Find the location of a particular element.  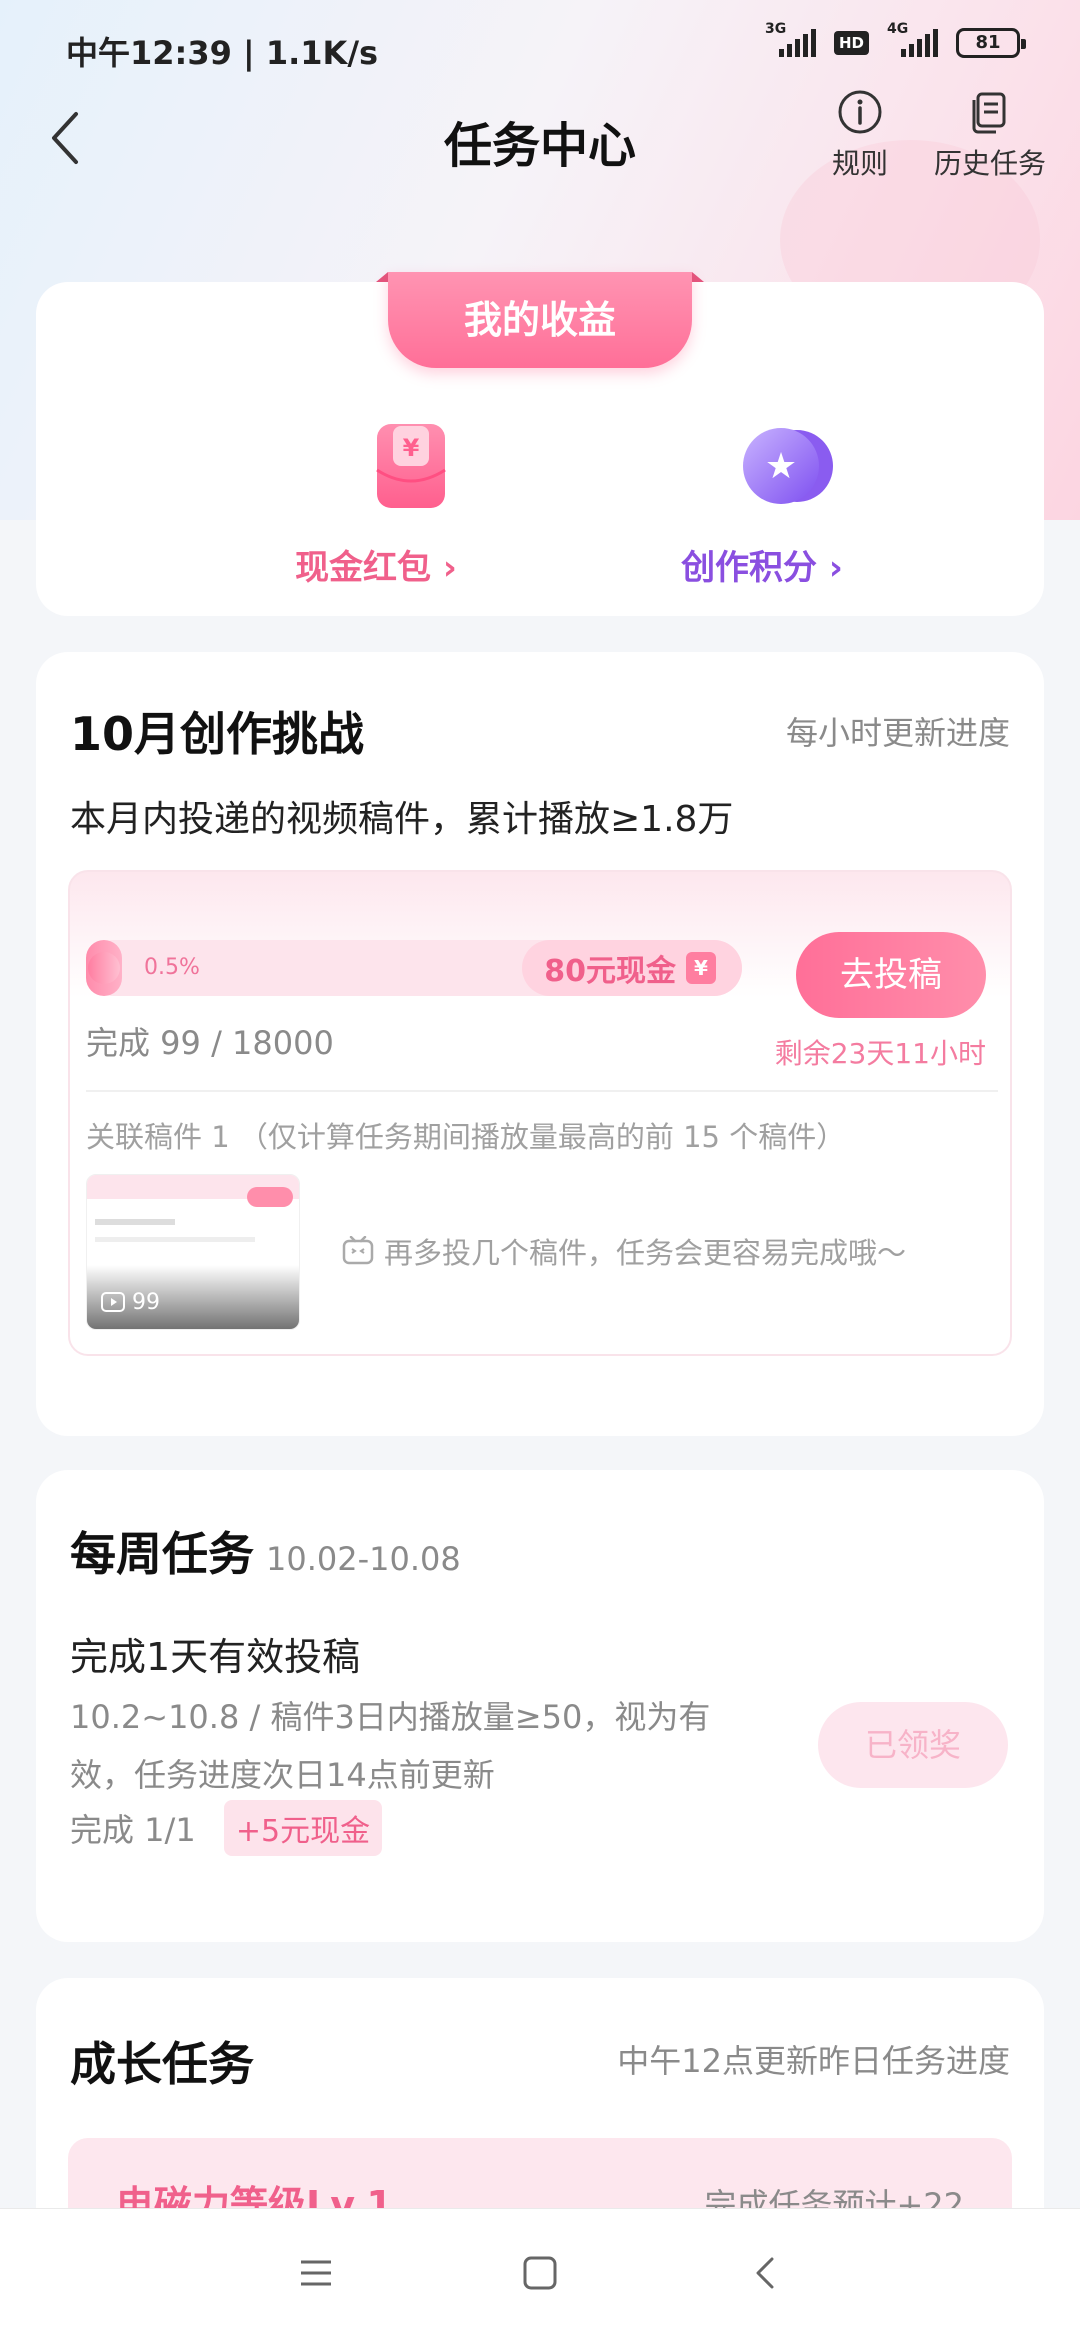

earnings-title: 我的收益 is located at coordinates (540, 320).